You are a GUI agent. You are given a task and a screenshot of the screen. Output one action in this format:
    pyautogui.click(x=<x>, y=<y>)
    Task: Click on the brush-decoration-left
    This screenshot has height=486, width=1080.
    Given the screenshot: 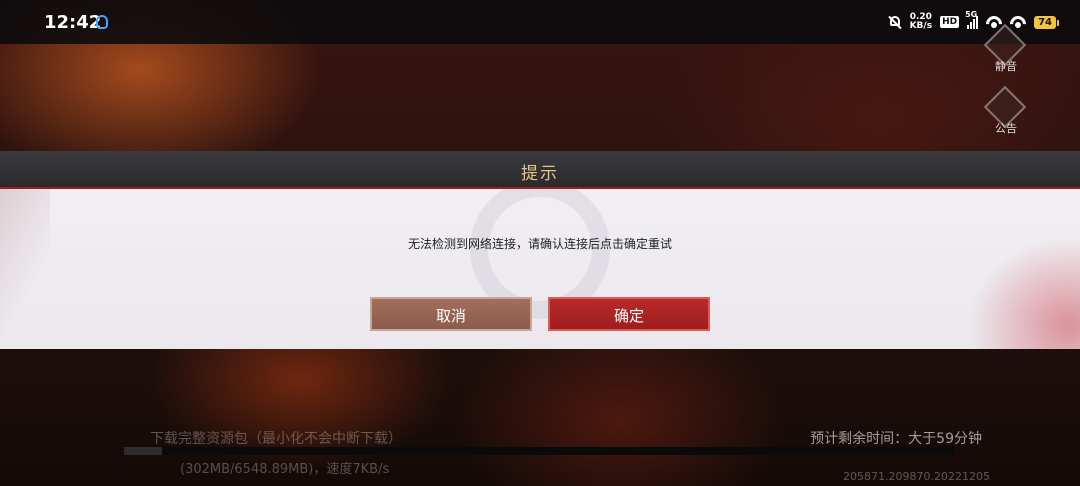 What is the action you would take?
    pyautogui.click(x=25, y=269)
    